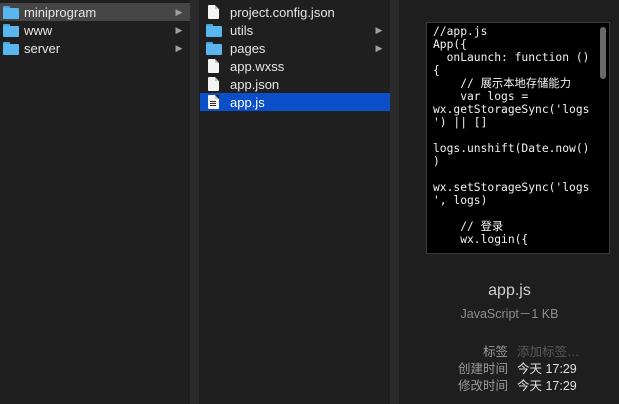 Image resolution: width=619 pixels, height=404 pixels. Describe the element at coordinates (247, 102) in the screenshot. I see `item-label: app.js` at that location.